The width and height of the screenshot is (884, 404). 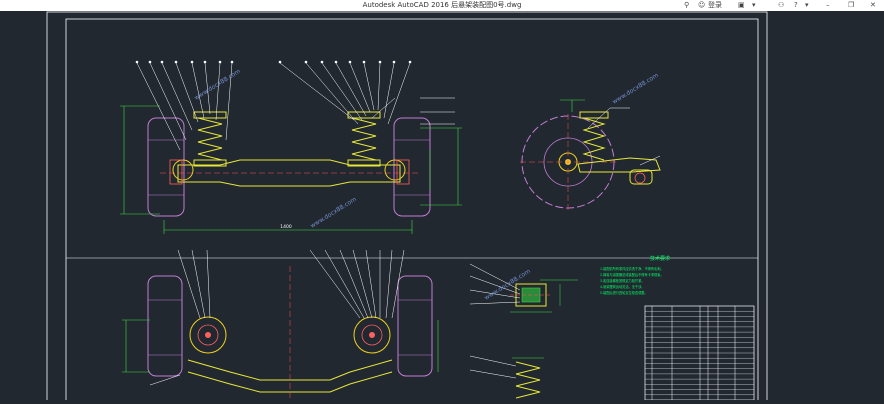 I want to click on top-leaders, so click(x=295, y=106).